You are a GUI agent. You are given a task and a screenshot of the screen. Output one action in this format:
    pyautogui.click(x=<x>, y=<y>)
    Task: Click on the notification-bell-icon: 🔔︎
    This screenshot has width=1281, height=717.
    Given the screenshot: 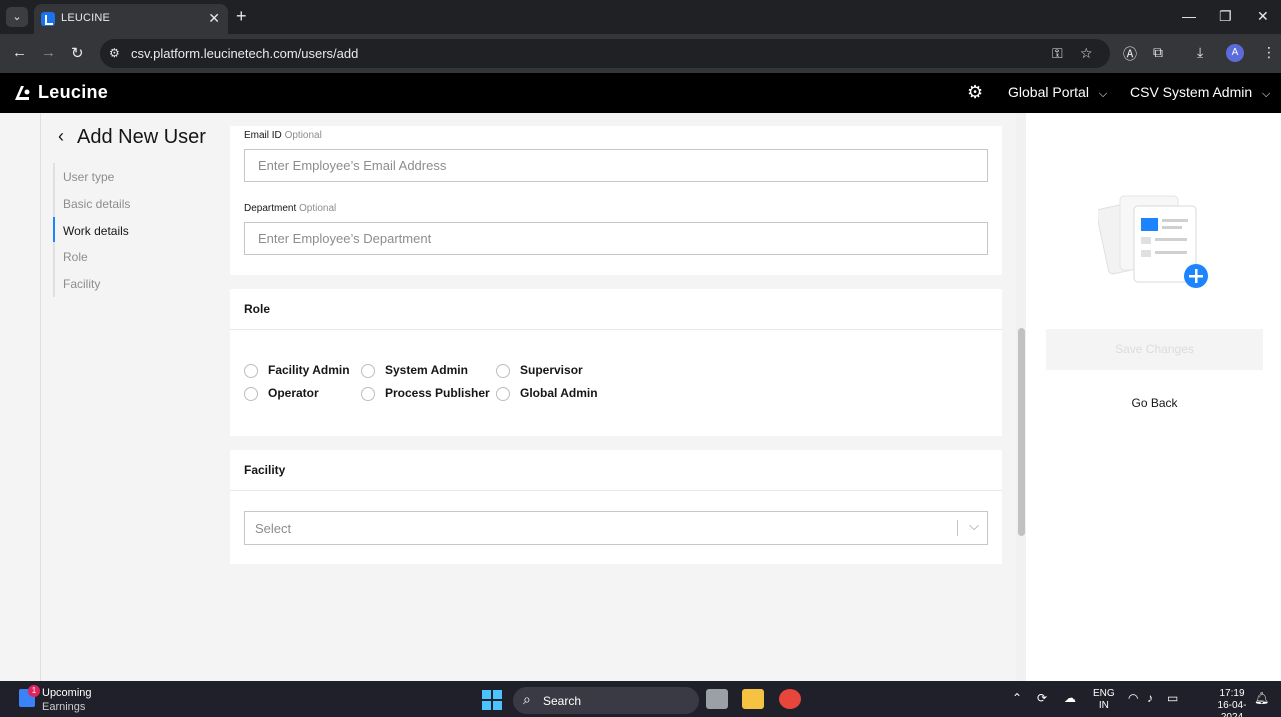 What is the action you would take?
    pyautogui.click(x=1261, y=698)
    